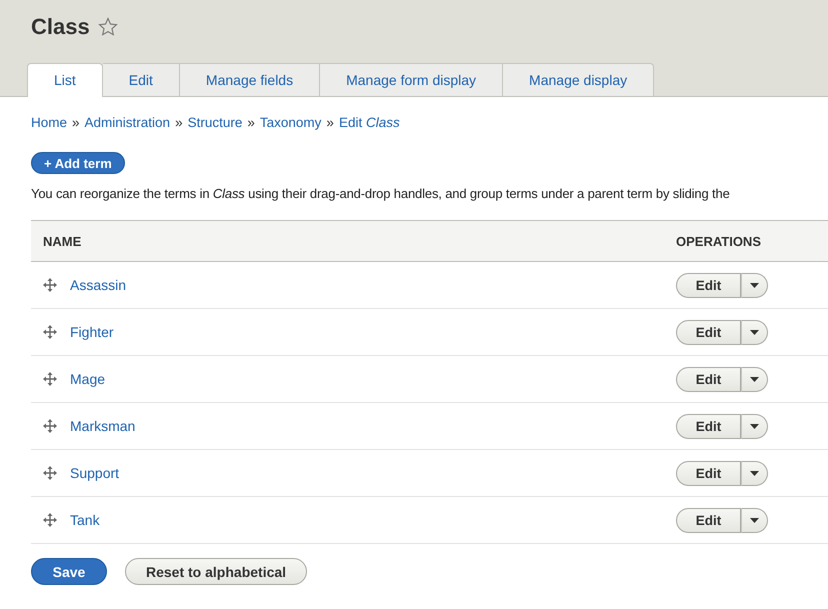  I want to click on term-link: Tank, so click(85, 520).